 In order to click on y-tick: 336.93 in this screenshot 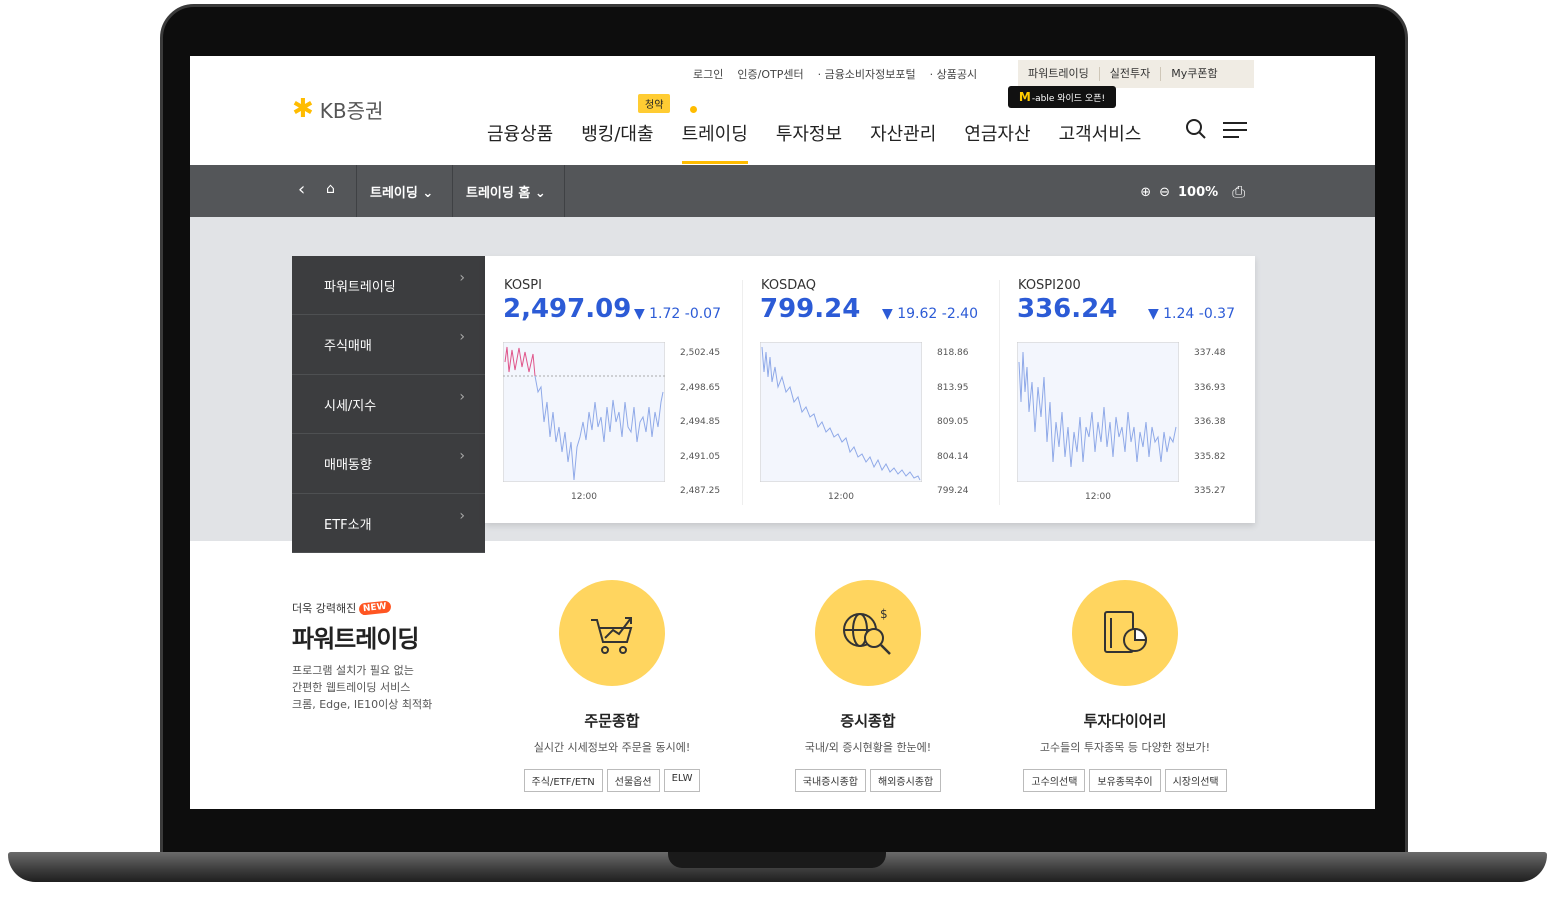, I will do `click(1210, 387)`.